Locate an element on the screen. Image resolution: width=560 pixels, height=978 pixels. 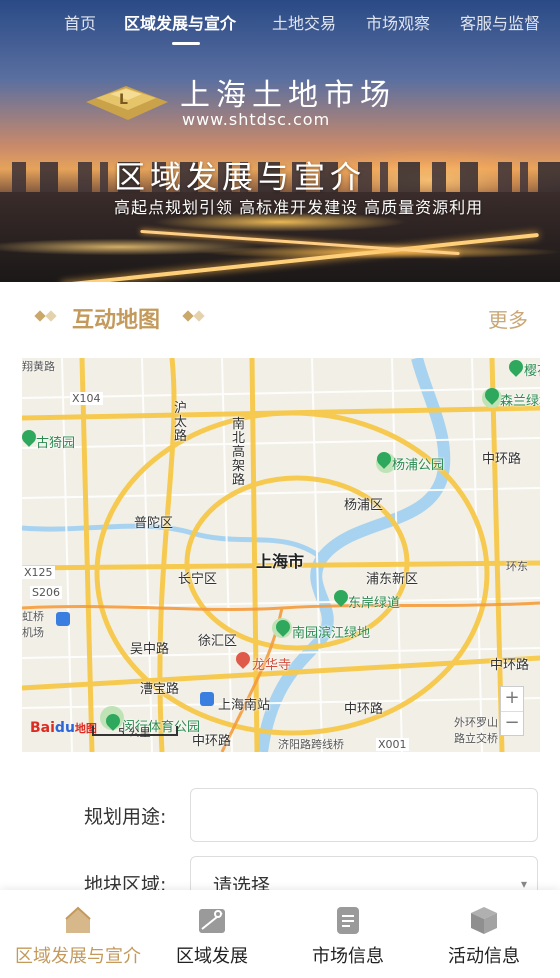
map-label-outer-ring: 外环罗山路立交桥 is located at coordinates (476, 730).